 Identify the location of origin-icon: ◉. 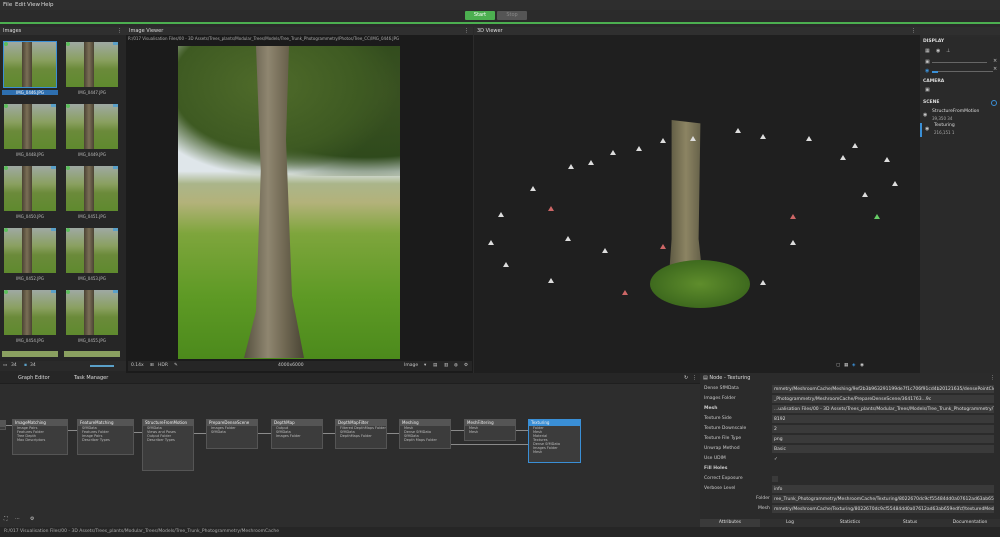
(938, 51).